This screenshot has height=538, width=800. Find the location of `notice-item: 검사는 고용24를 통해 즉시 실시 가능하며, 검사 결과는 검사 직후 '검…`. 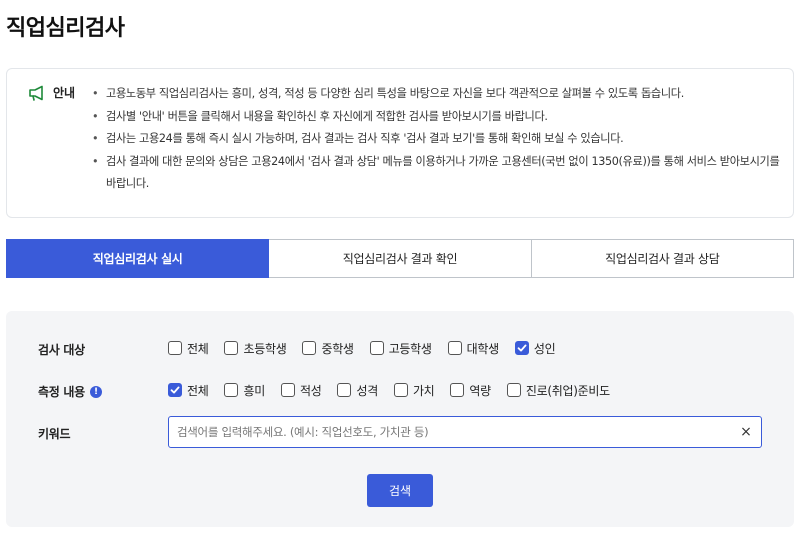

notice-item: 검사는 고용24를 통해 즉시 실시 가능하며, 검사 결과는 검사 직후 '검… is located at coordinates (437, 139).